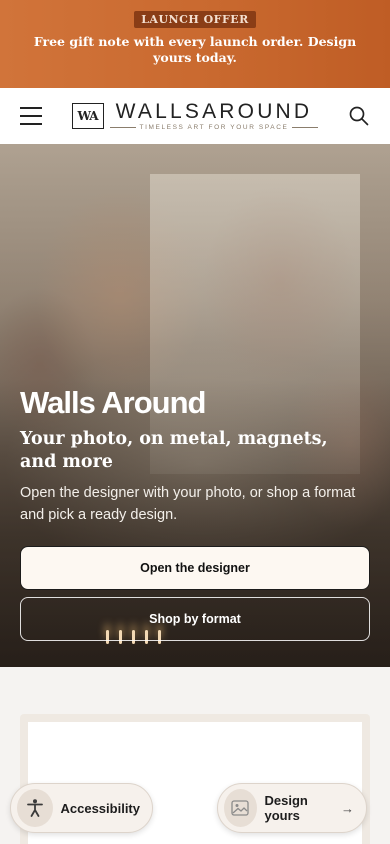 The image size is (390, 844). Describe the element at coordinates (286, 808) in the screenshot. I see `design-yours-label: Design yours` at that location.